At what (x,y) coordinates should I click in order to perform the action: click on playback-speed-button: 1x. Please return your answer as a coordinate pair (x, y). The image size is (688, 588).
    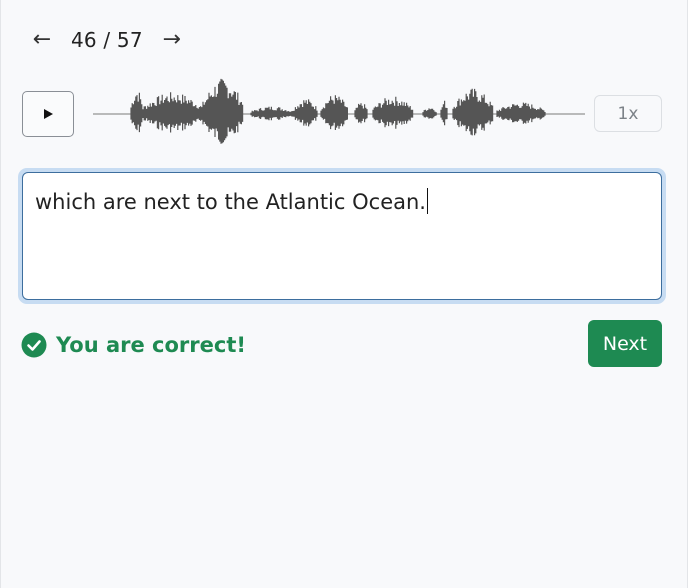
    Looking at the image, I should click on (628, 113).